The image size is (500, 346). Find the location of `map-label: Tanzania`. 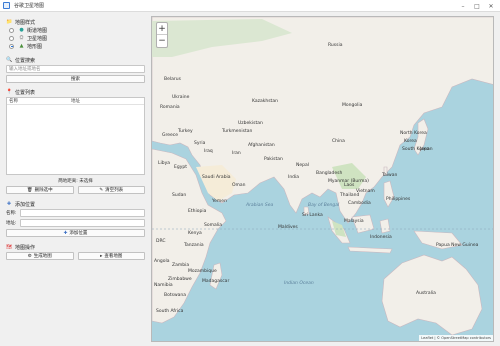

map-label: Tanzania is located at coordinates (194, 245).